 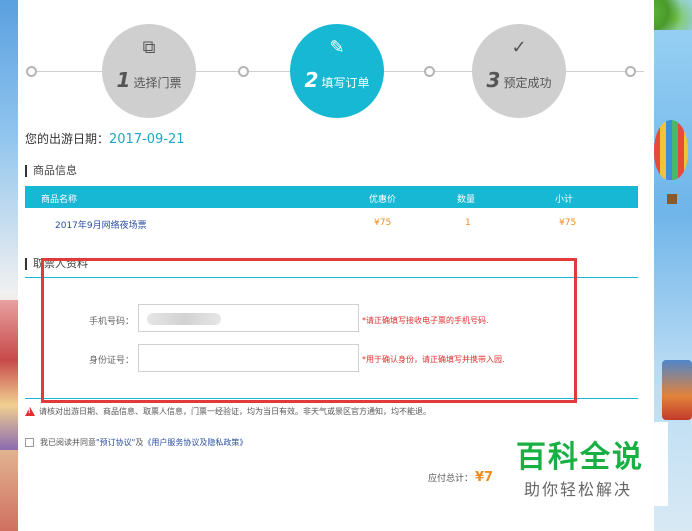 What do you see at coordinates (527, 83) in the screenshot?
I see `step-label: 预定成功` at bounding box center [527, 83].